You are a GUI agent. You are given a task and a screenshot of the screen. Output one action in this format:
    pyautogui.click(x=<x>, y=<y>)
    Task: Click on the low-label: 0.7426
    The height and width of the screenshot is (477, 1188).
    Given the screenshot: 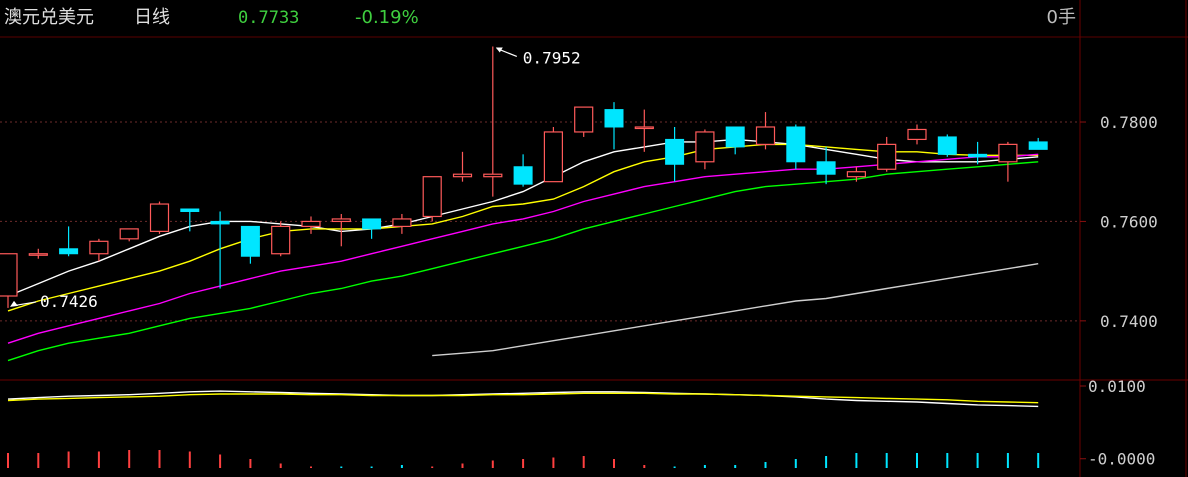 What is the action you would take?
    pyautogui.click(x=69, y=301)
    